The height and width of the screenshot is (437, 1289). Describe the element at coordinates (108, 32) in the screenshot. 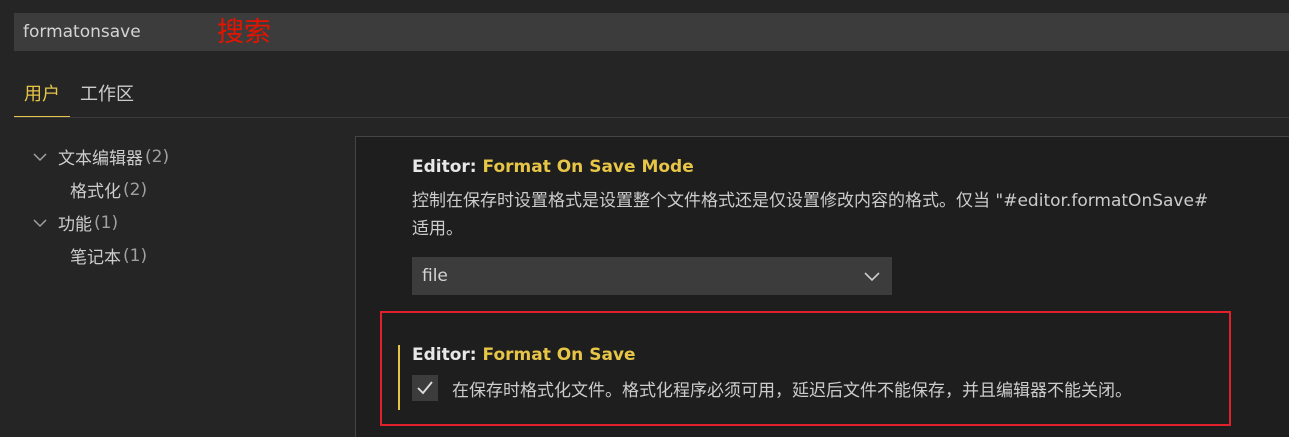

I see `search-input` at that location.